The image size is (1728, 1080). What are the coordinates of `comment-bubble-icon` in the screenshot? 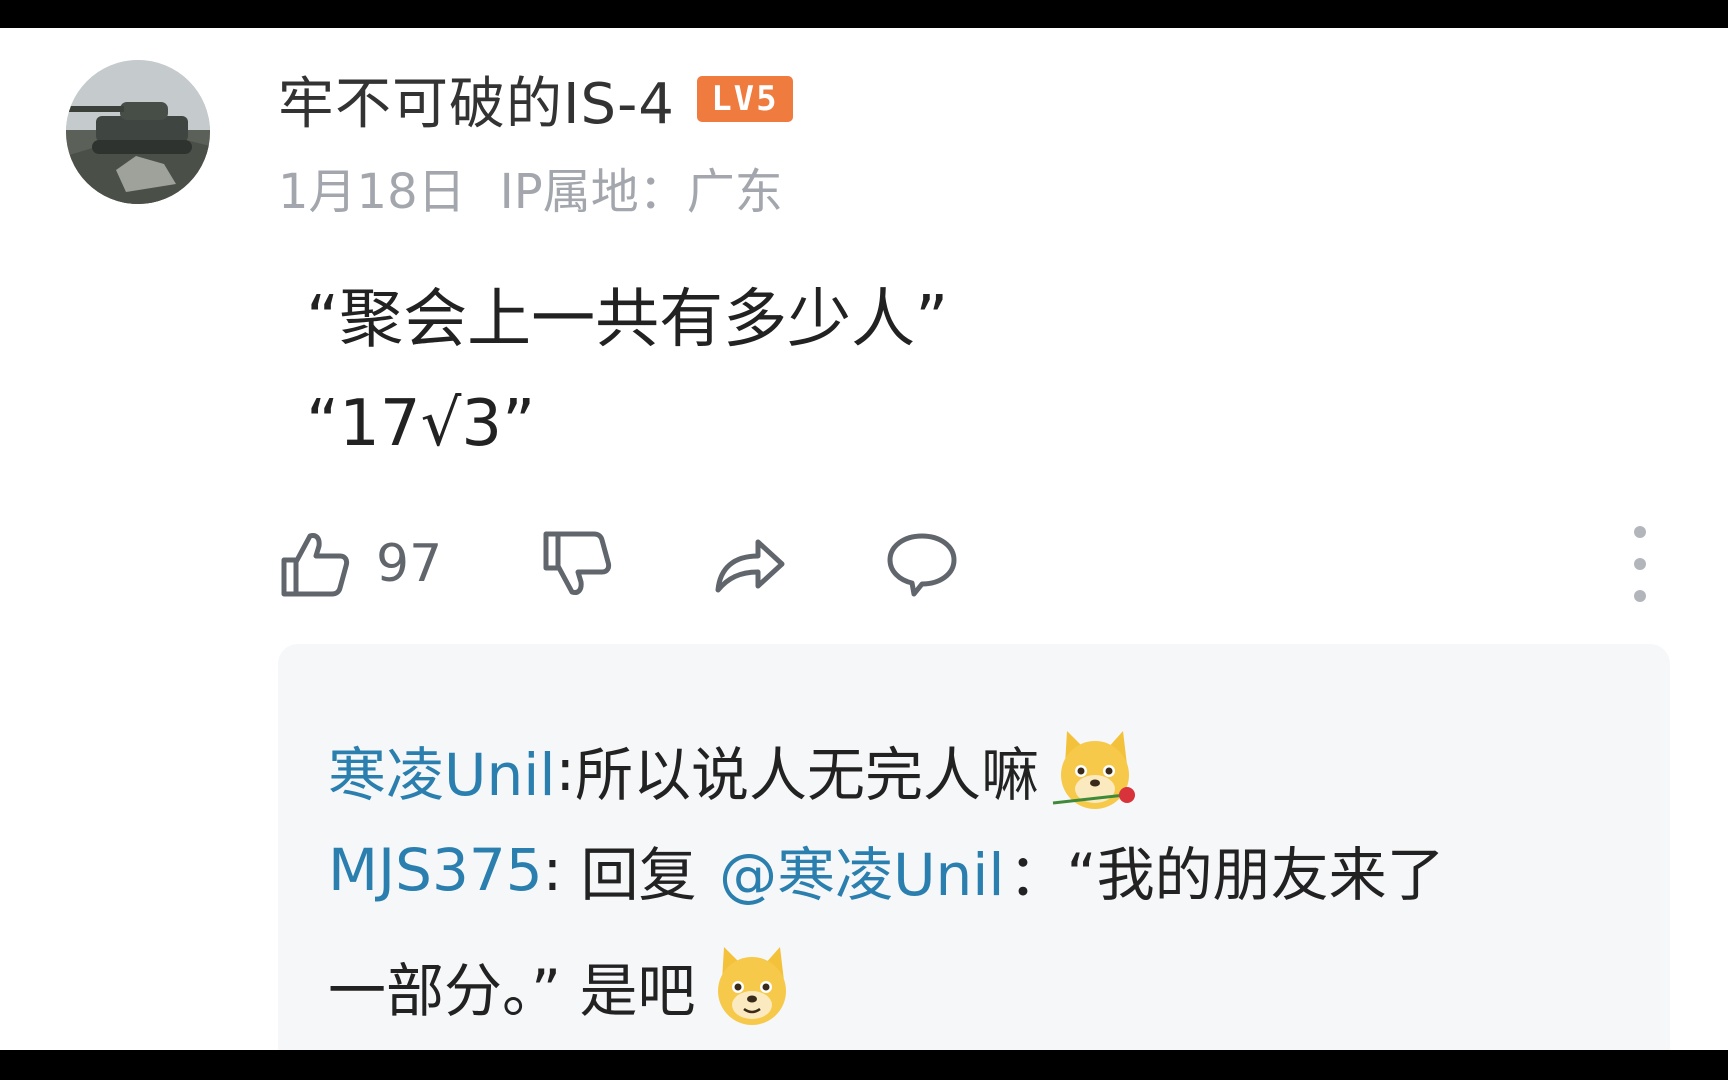 It's located at (922, 565).